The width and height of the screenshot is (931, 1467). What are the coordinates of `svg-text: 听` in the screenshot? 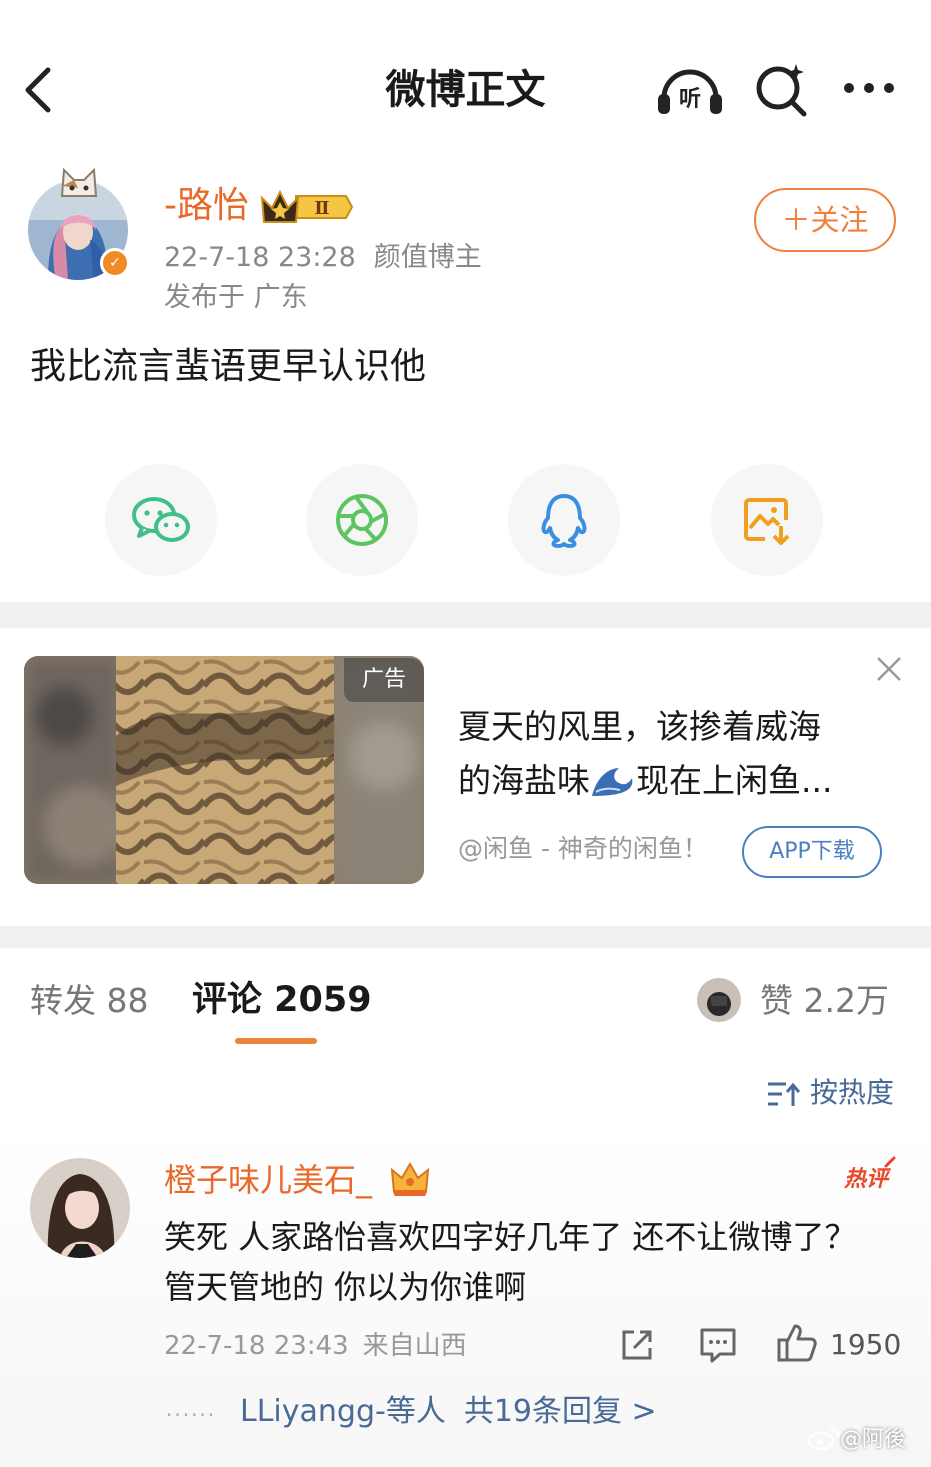 It's located at (690, 99).